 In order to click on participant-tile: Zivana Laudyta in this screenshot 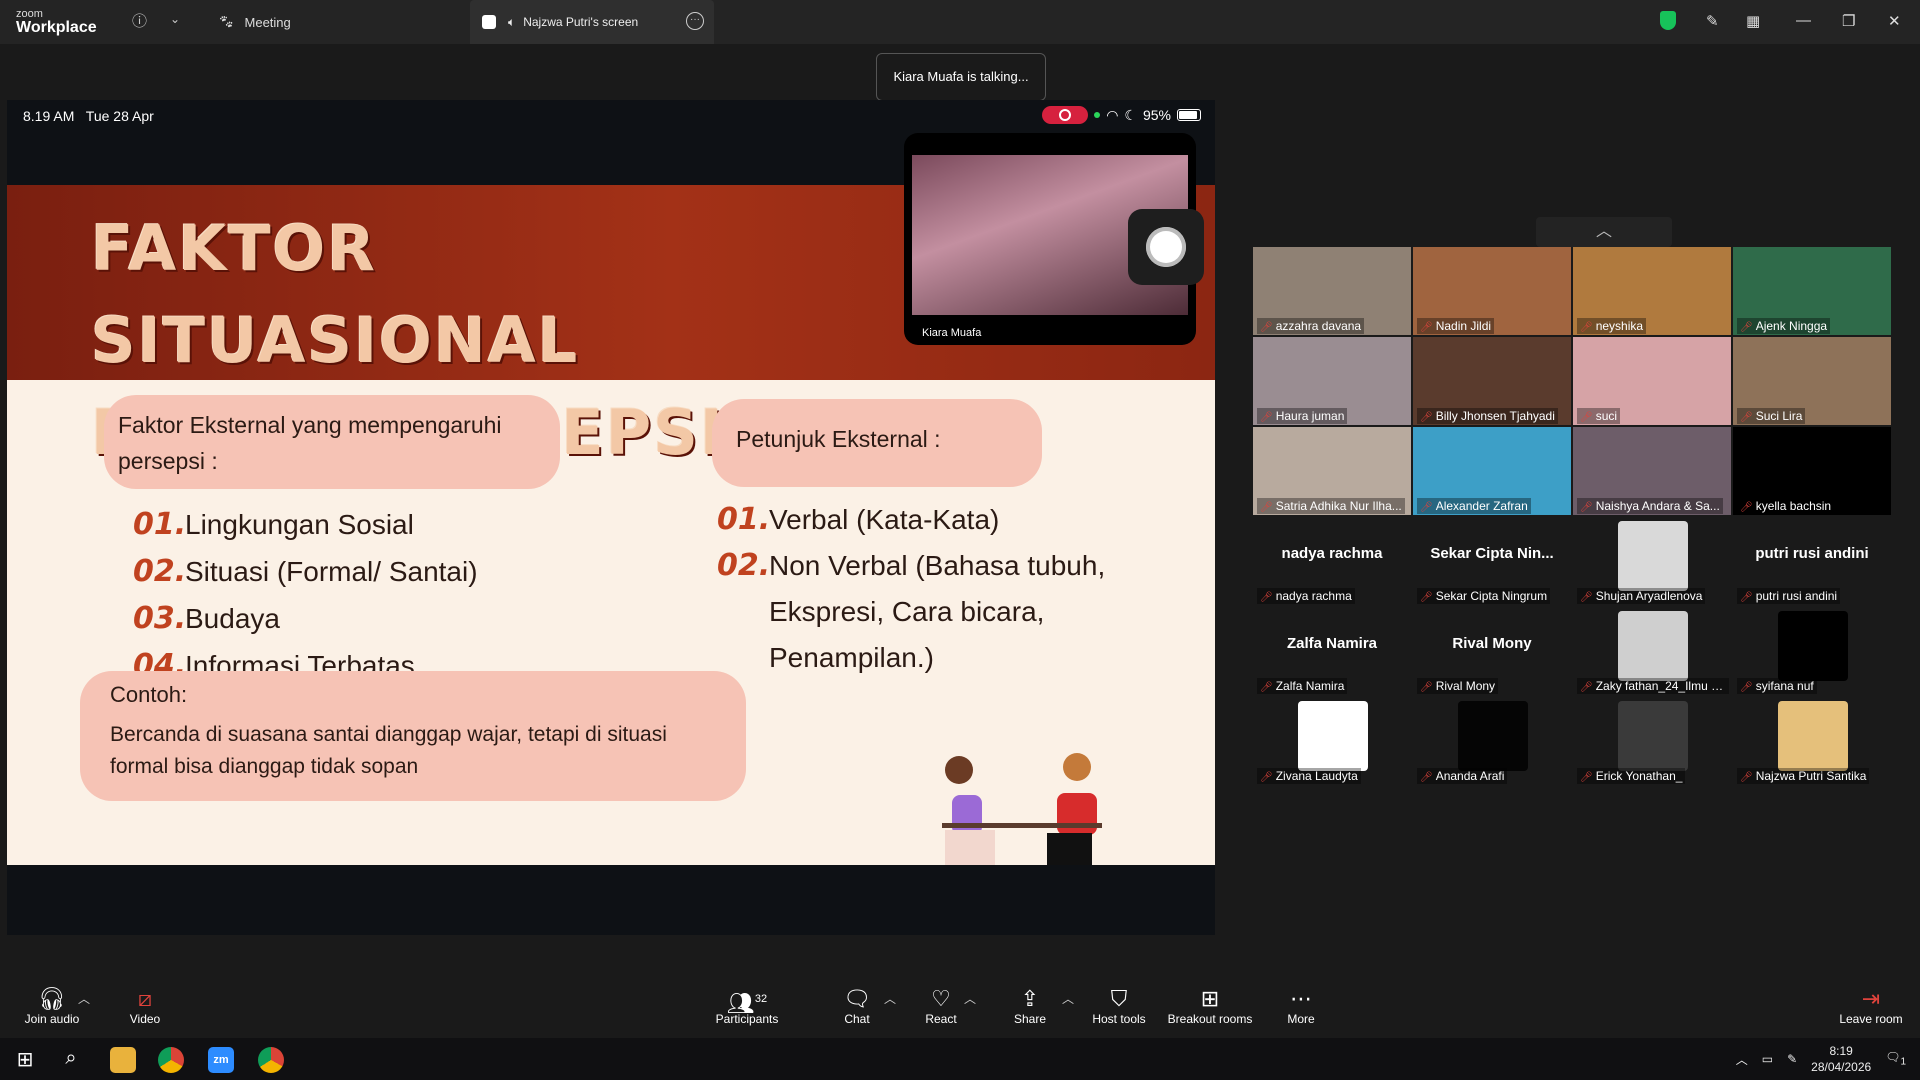, I will do `click(1332, 741)`.